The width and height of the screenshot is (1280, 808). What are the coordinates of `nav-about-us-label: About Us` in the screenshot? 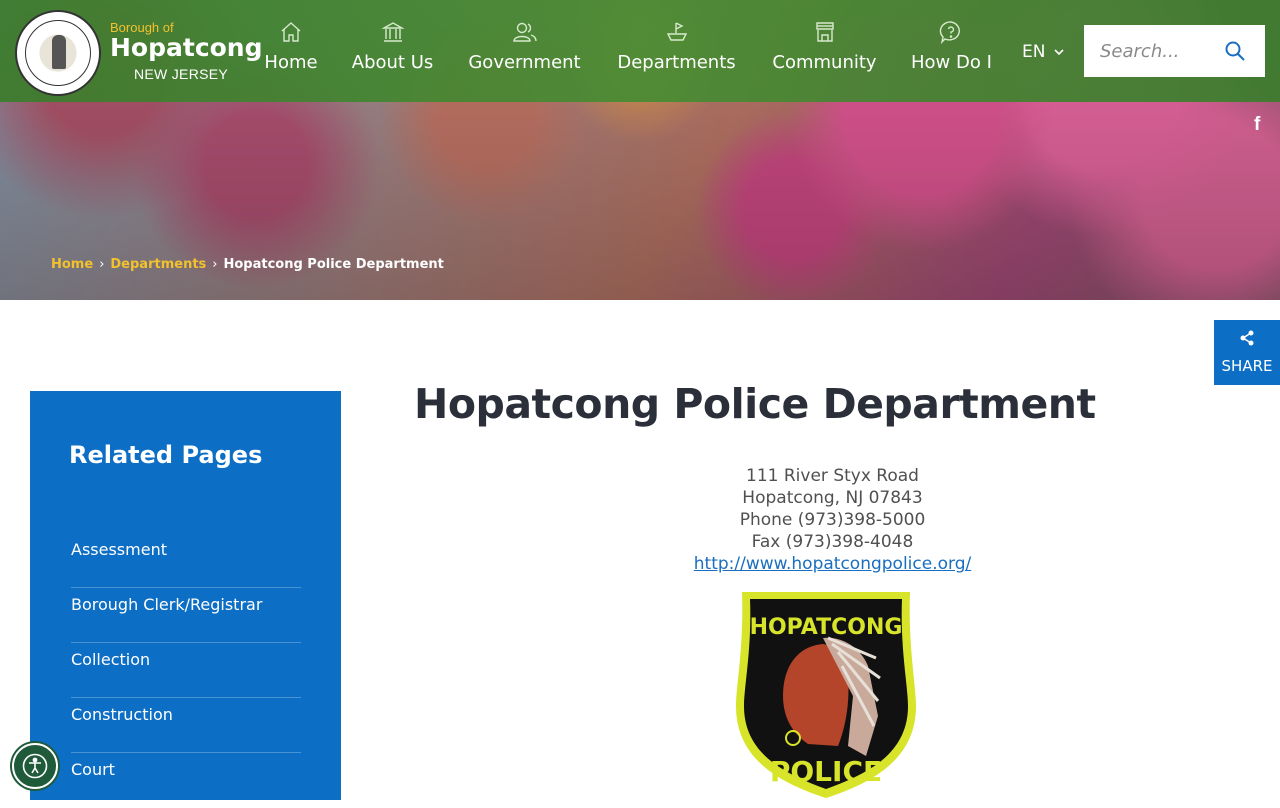 It's located at (392, 62).